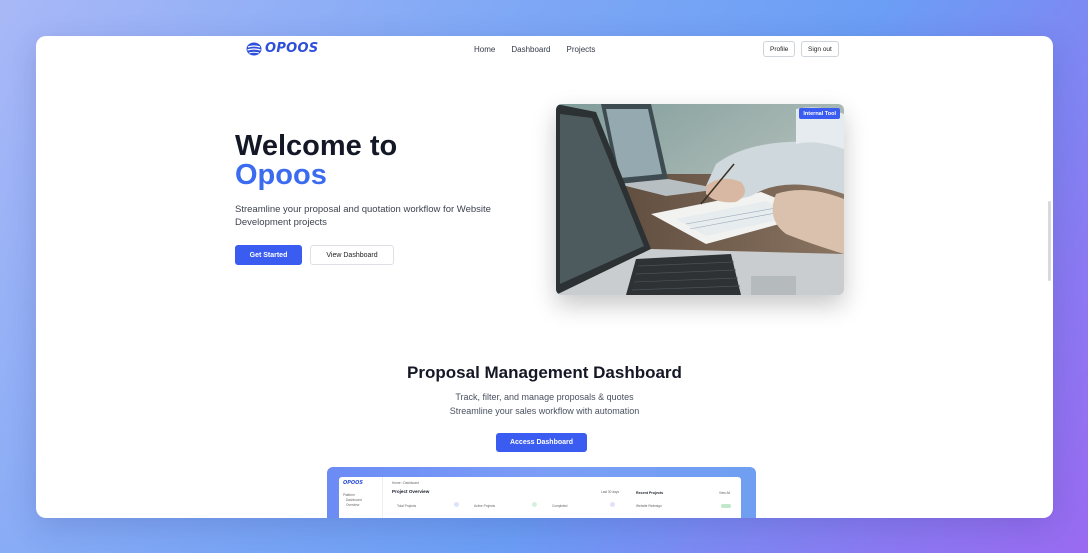 The width and height of the screenshot is (1088, 553). What do you see at coordinates (1049, 241) in the screenshot?
I see `scrollbar` at bounding box center [1049, 241].